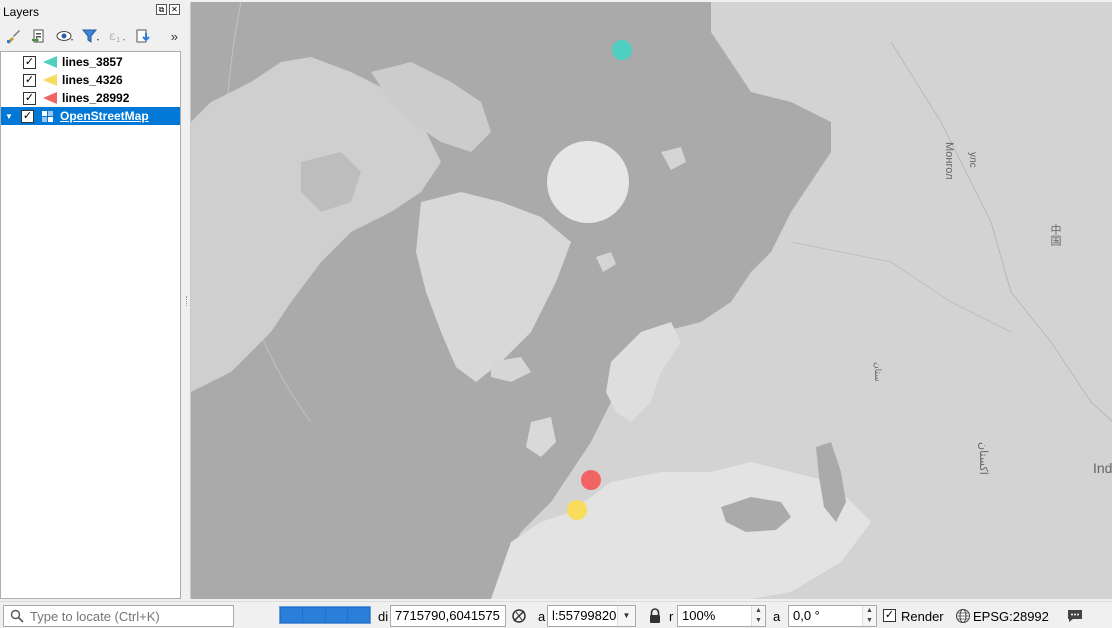 The image size is (1112, 628). Describe the element at coordinates (699, 615) in the screenshot. I see `magnifier-value: 100%` at that location.